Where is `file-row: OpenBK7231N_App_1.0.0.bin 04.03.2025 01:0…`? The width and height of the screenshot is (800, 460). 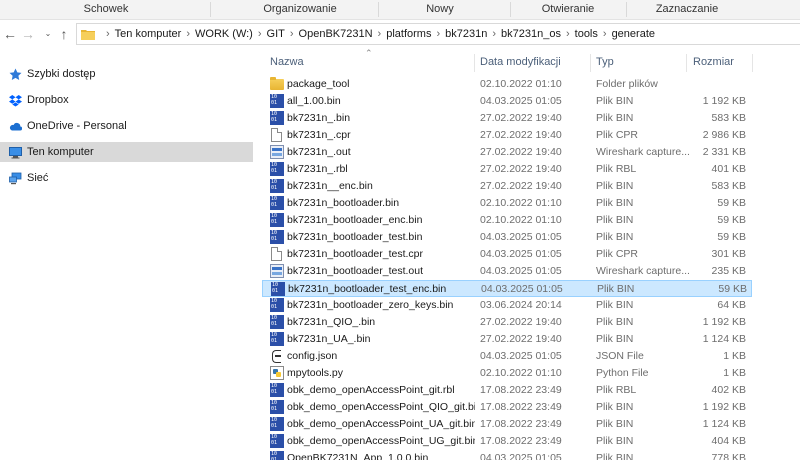 file-row: OpenBK7231N_App_1.0.0.bin 04.03.2025 01:0… is located at coordinates (507, 455).